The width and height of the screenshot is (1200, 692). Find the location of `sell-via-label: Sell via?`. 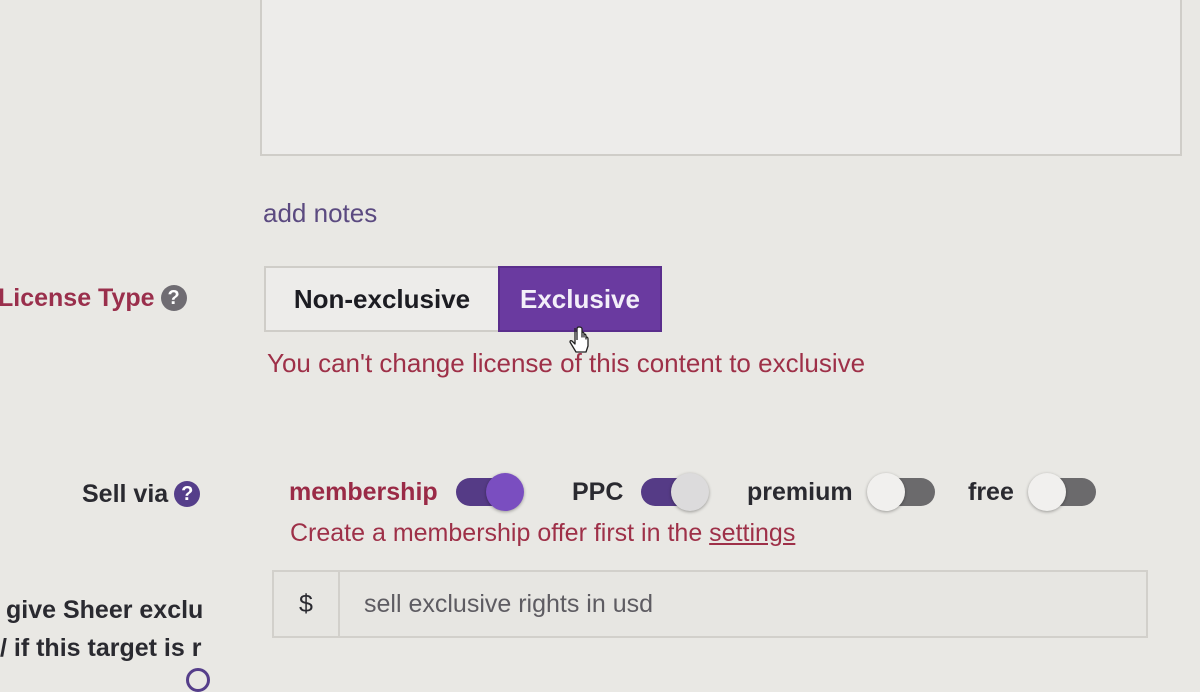

sell-via-label: Sell via? is located at coordinates (141, 494).